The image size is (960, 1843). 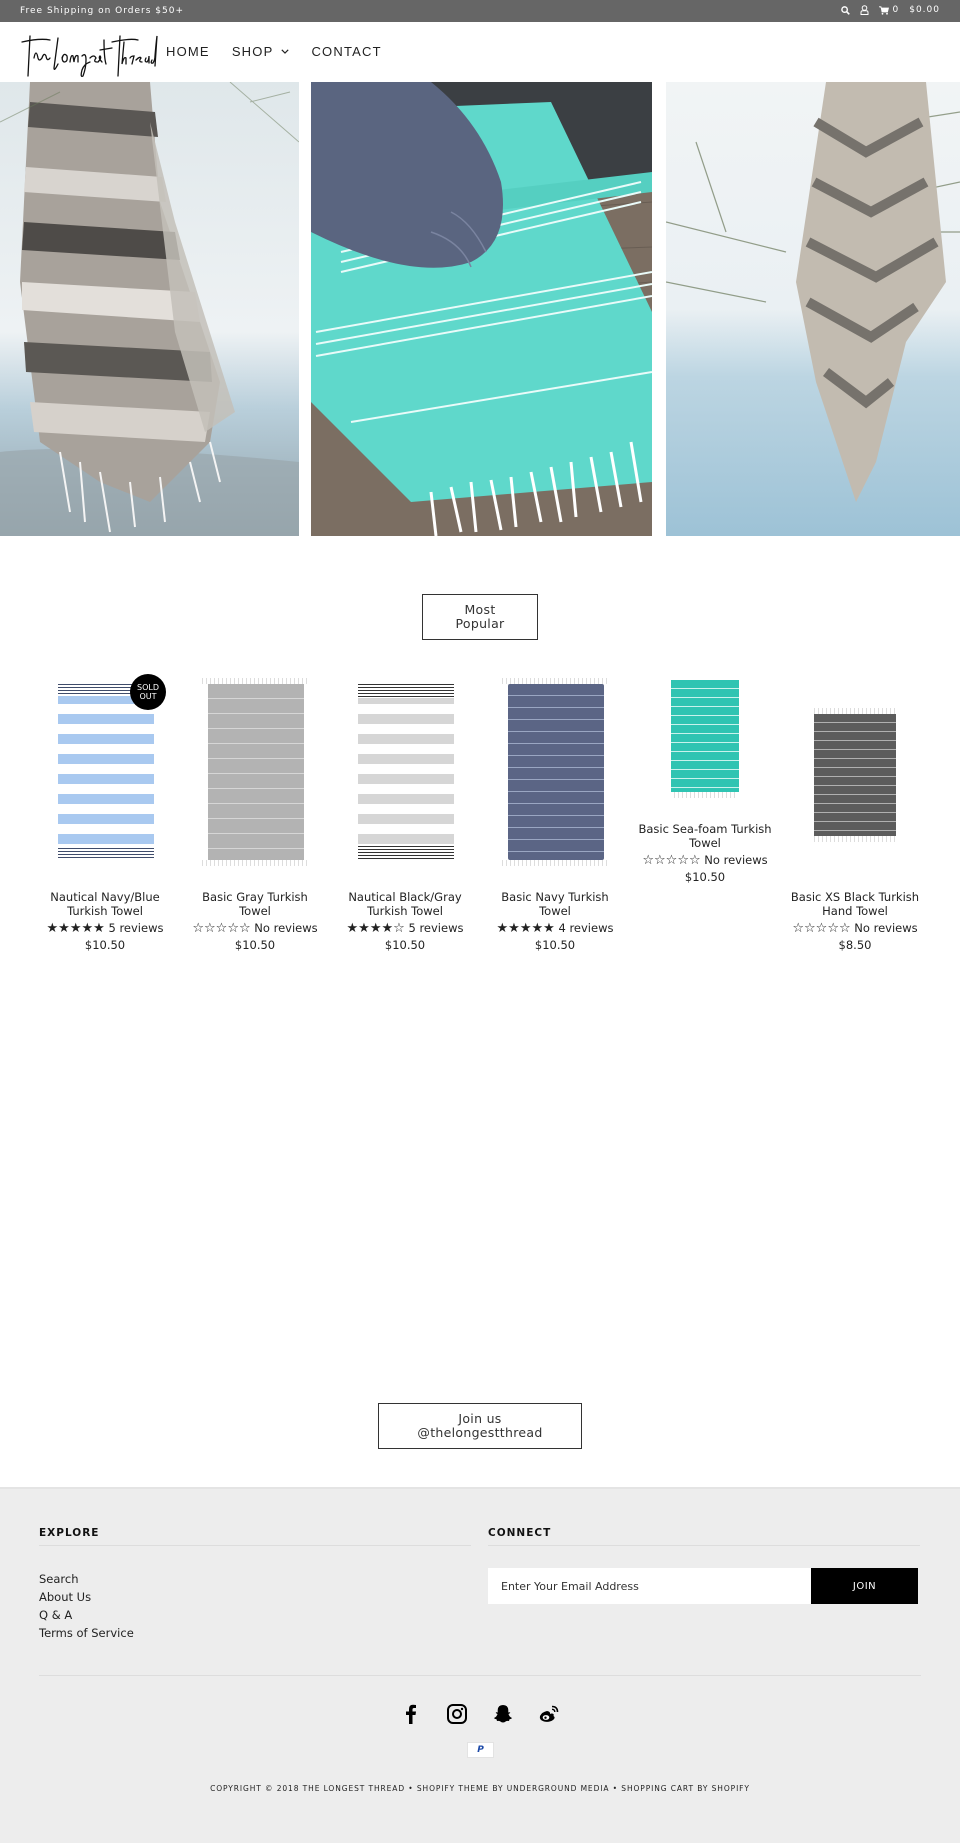 I want to click on facebook-icon, so click(x=411, y=1714).